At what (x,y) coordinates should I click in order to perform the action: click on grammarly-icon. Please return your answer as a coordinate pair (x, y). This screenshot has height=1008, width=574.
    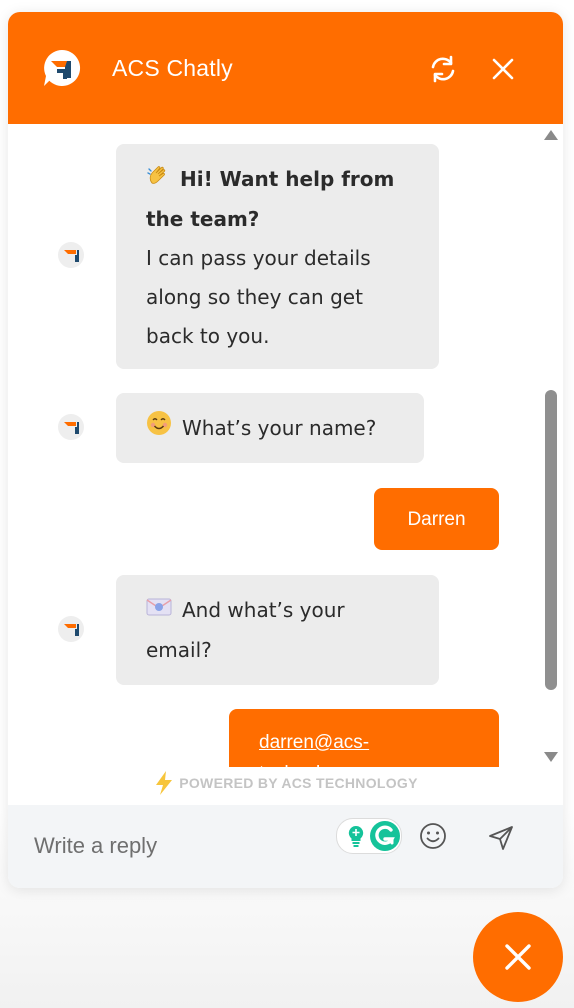
    Looking at the image, I should click on (385, 836).